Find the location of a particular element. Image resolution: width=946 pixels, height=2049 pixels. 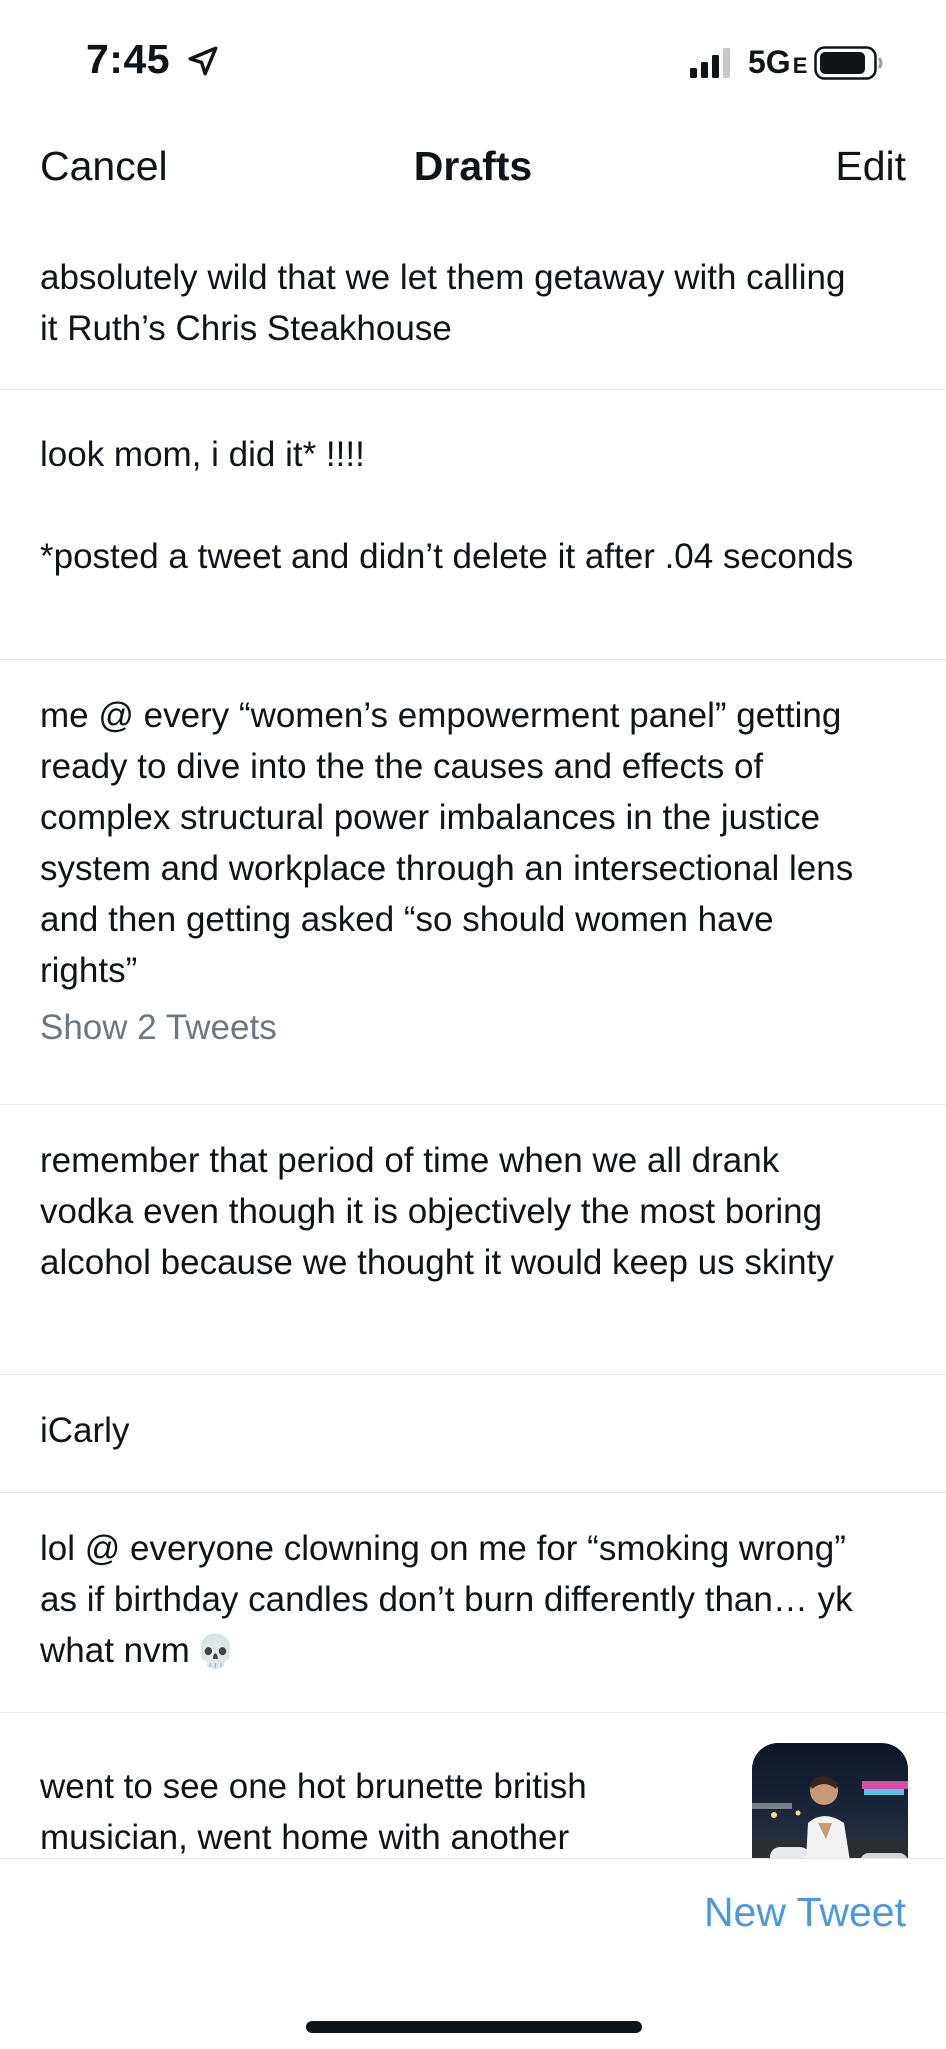

signal-bars-icon is located at coordinates (710, 63).